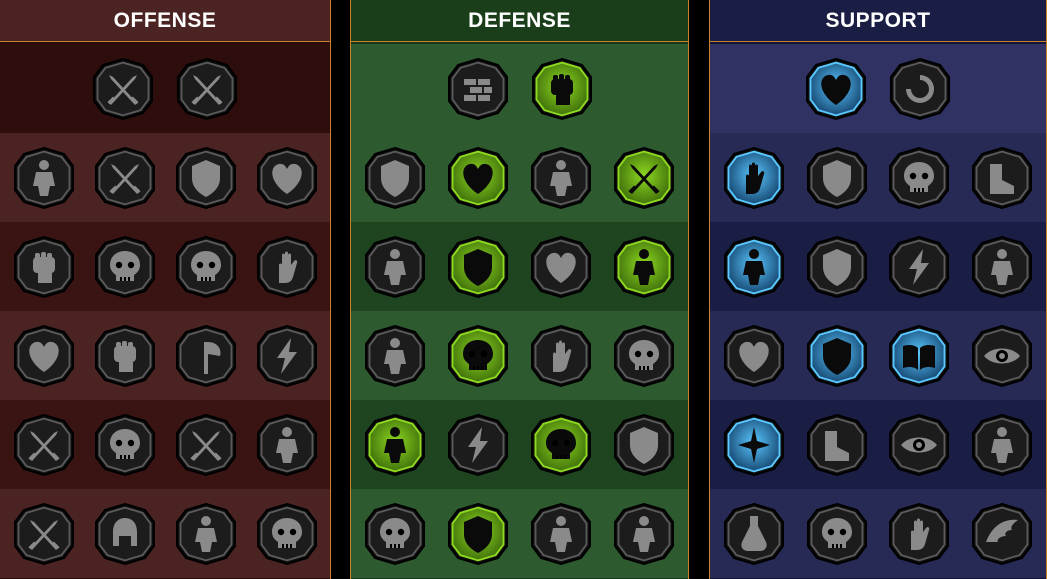 The image size is (1047, 579). Describe the element at coordinates (561, 178) in the screenshot. I see `muscular-warrior-icon` at that location.